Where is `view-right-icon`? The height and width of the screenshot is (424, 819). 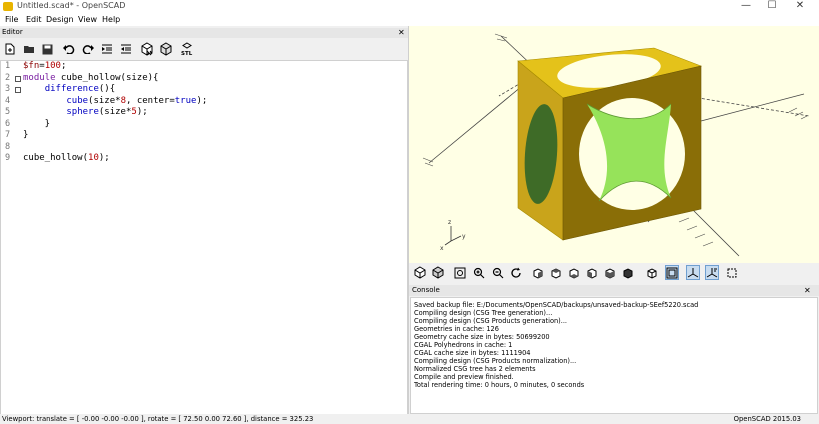
view-right-icon is located at coordinates (538, 272).